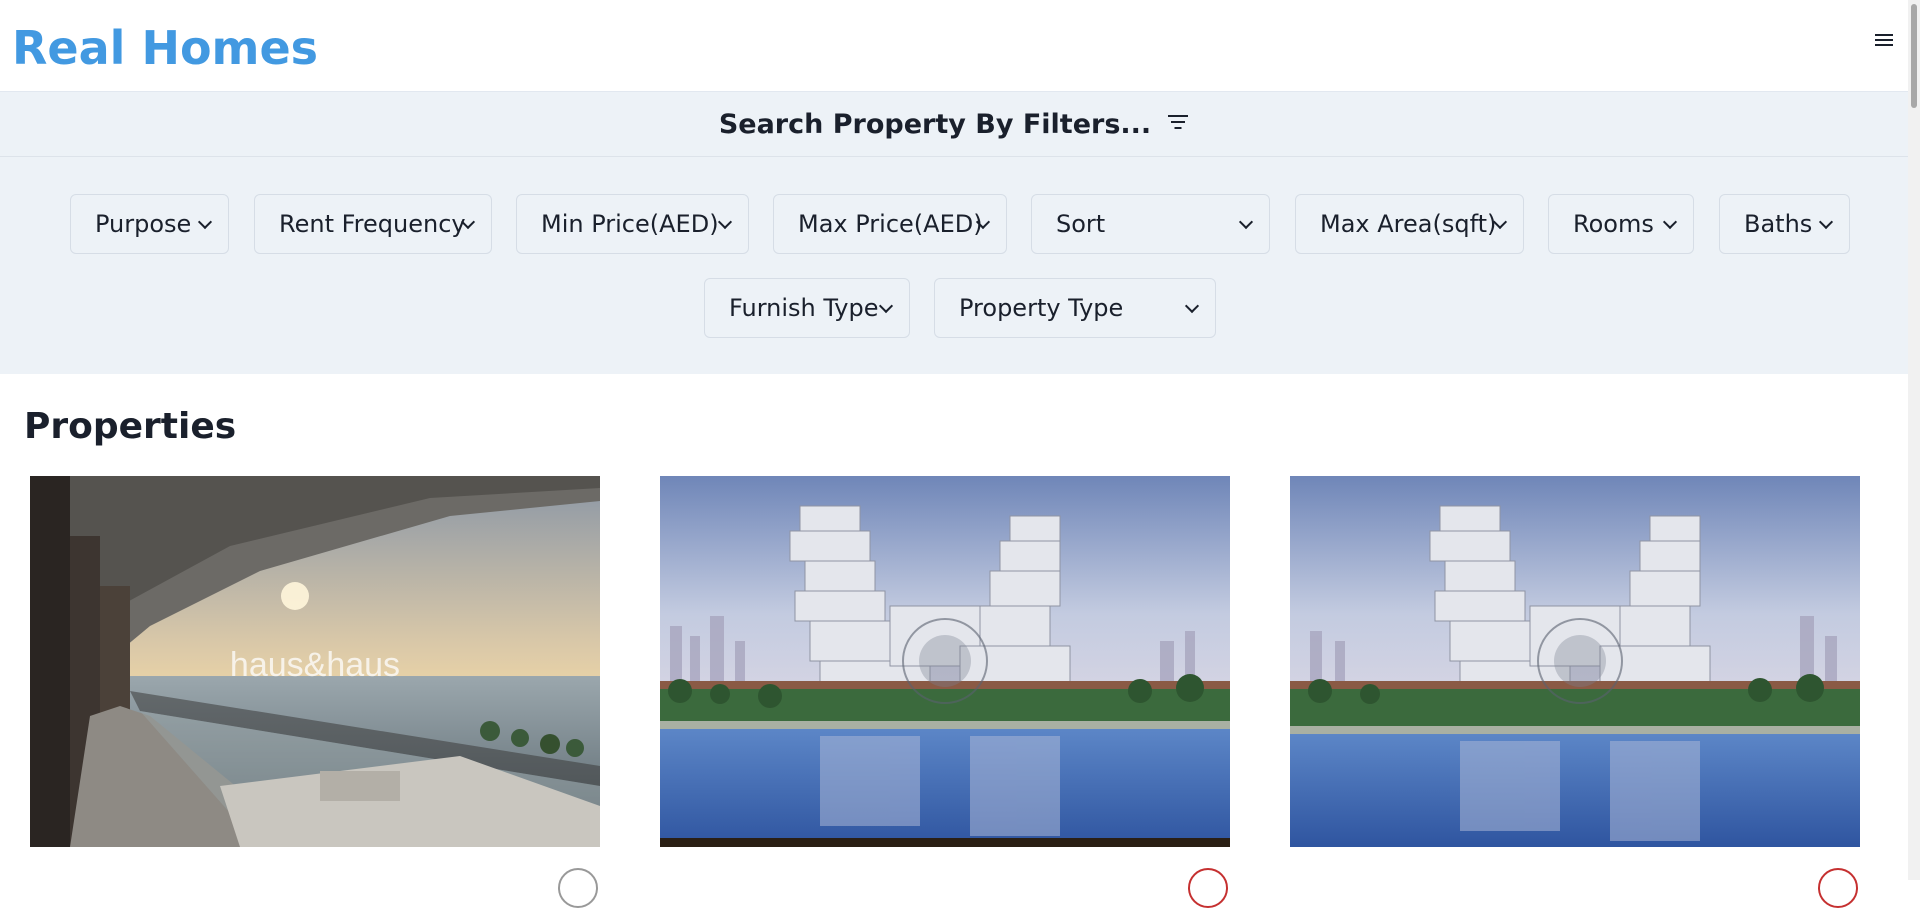 The width and height of the screenshot is (1920, 908). Describe the element at coordinates (1613, 224) in the screenshot. I see `rooms-select-label: Rooms` at that location.